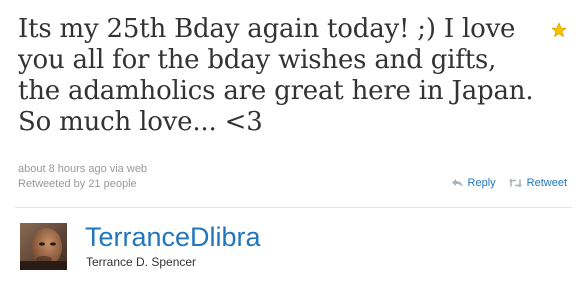 This screenshot has width=587, height=294. What do you see at coordinates (546, 183) in the screenshot?
I see `retweet-label: Retweet` at bounding box center [546, 183].